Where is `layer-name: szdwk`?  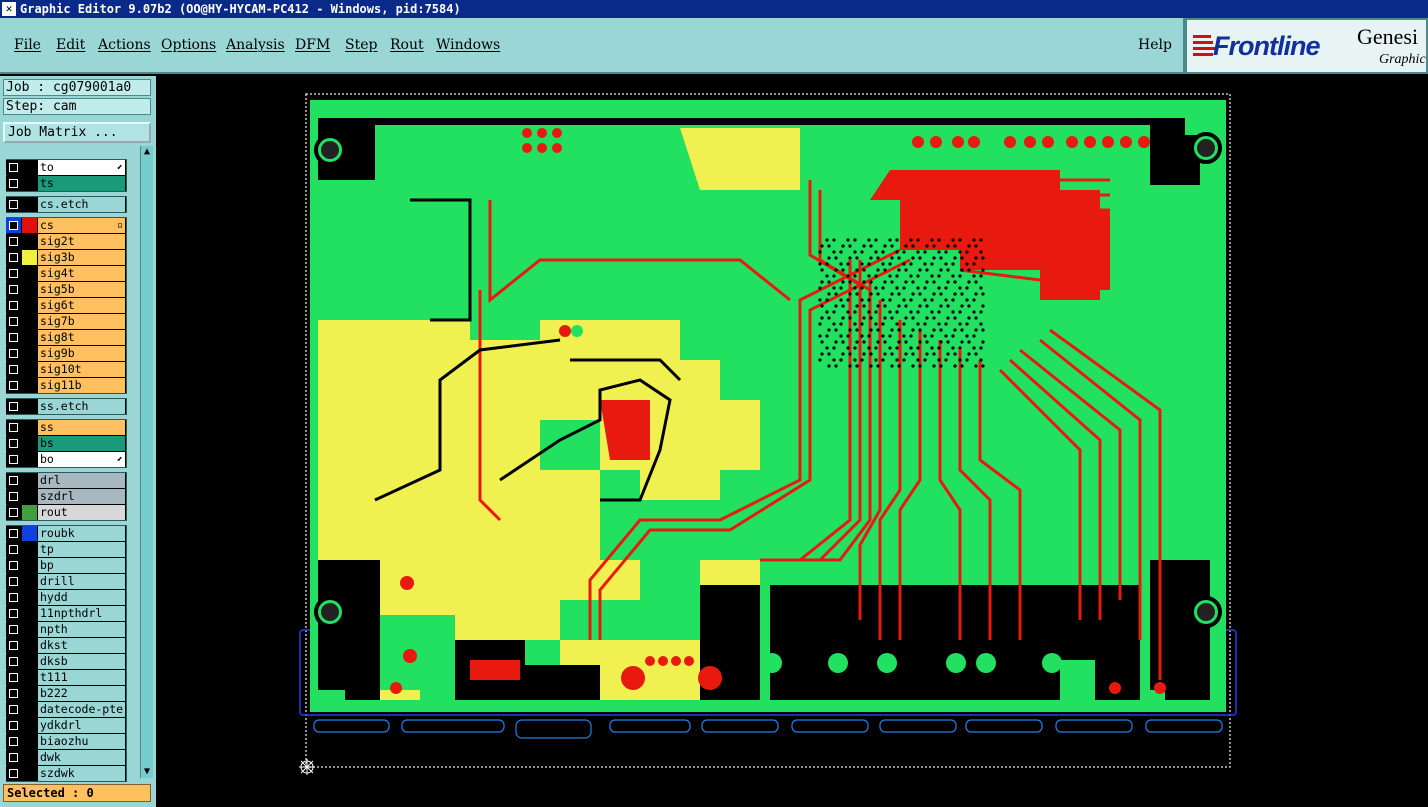 layer-name: szdwk is located at coordinates (81, 773).